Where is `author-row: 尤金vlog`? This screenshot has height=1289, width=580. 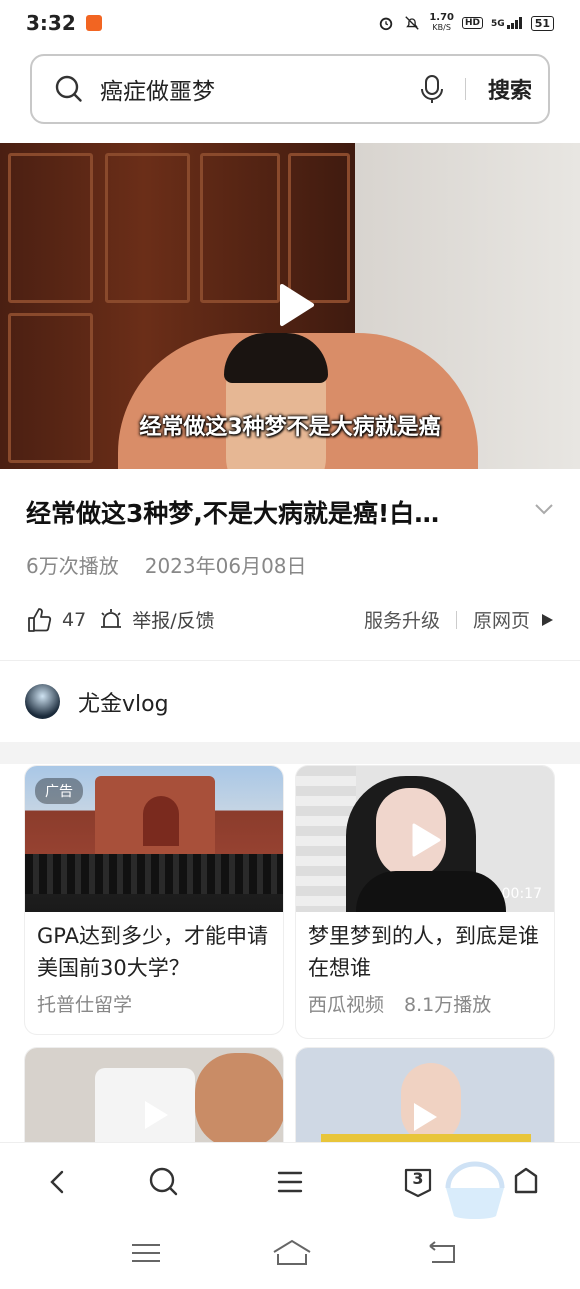 author-row: 尤金vlog is located at coordinates (97, 701).